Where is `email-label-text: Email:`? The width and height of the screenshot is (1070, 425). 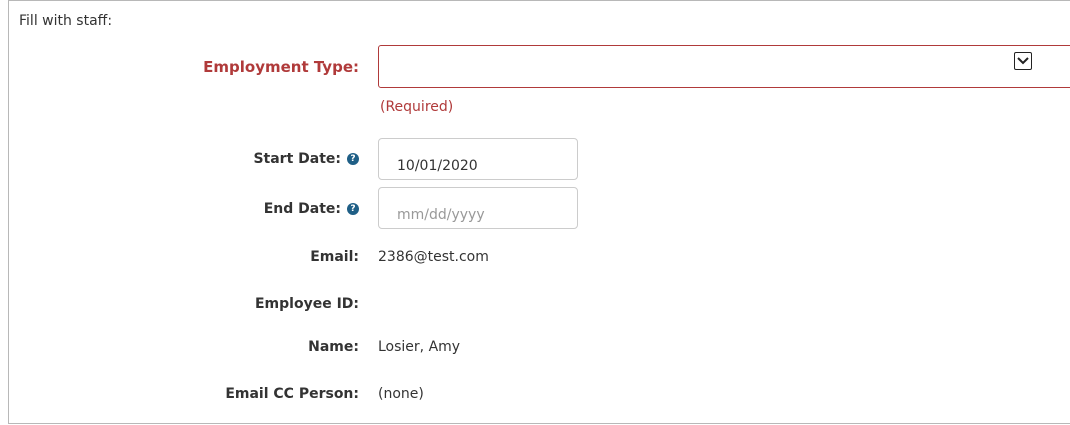 email-label-text: Email: is located at coordinates (334, 257).